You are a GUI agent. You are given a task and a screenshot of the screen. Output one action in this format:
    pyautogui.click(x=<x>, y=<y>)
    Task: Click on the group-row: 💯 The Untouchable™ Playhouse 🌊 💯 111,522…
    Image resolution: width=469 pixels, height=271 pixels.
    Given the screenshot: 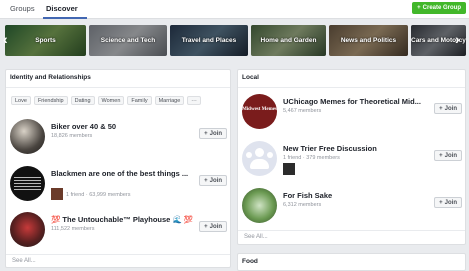 What is the action you would take?
    pyautogui.click(x=118, y=230)
    